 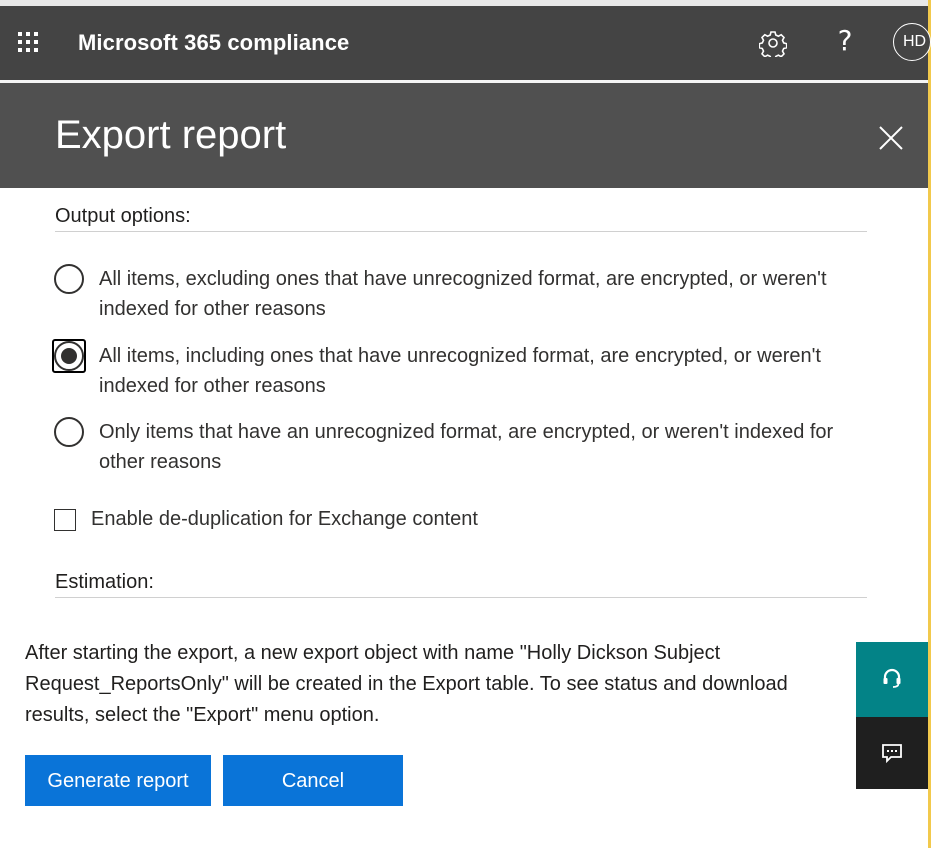 I want to click on help-icon: ?, so click(x=845, y=41).